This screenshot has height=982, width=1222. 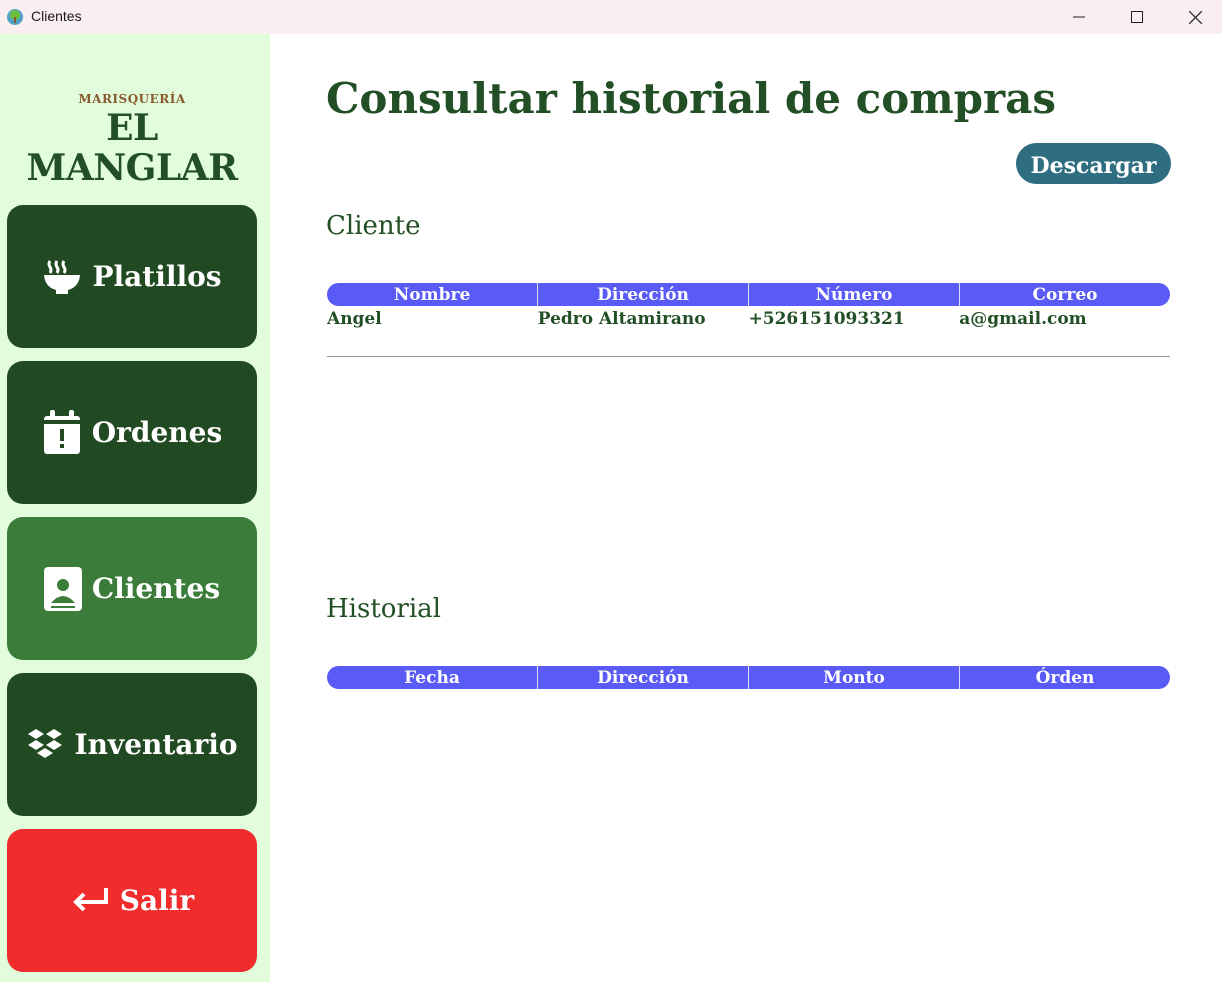 What do you see at coordinates (157, 276) in the screenshot?
I see `sidebar-item-label: Platillos` at bounding box center [157, 276].